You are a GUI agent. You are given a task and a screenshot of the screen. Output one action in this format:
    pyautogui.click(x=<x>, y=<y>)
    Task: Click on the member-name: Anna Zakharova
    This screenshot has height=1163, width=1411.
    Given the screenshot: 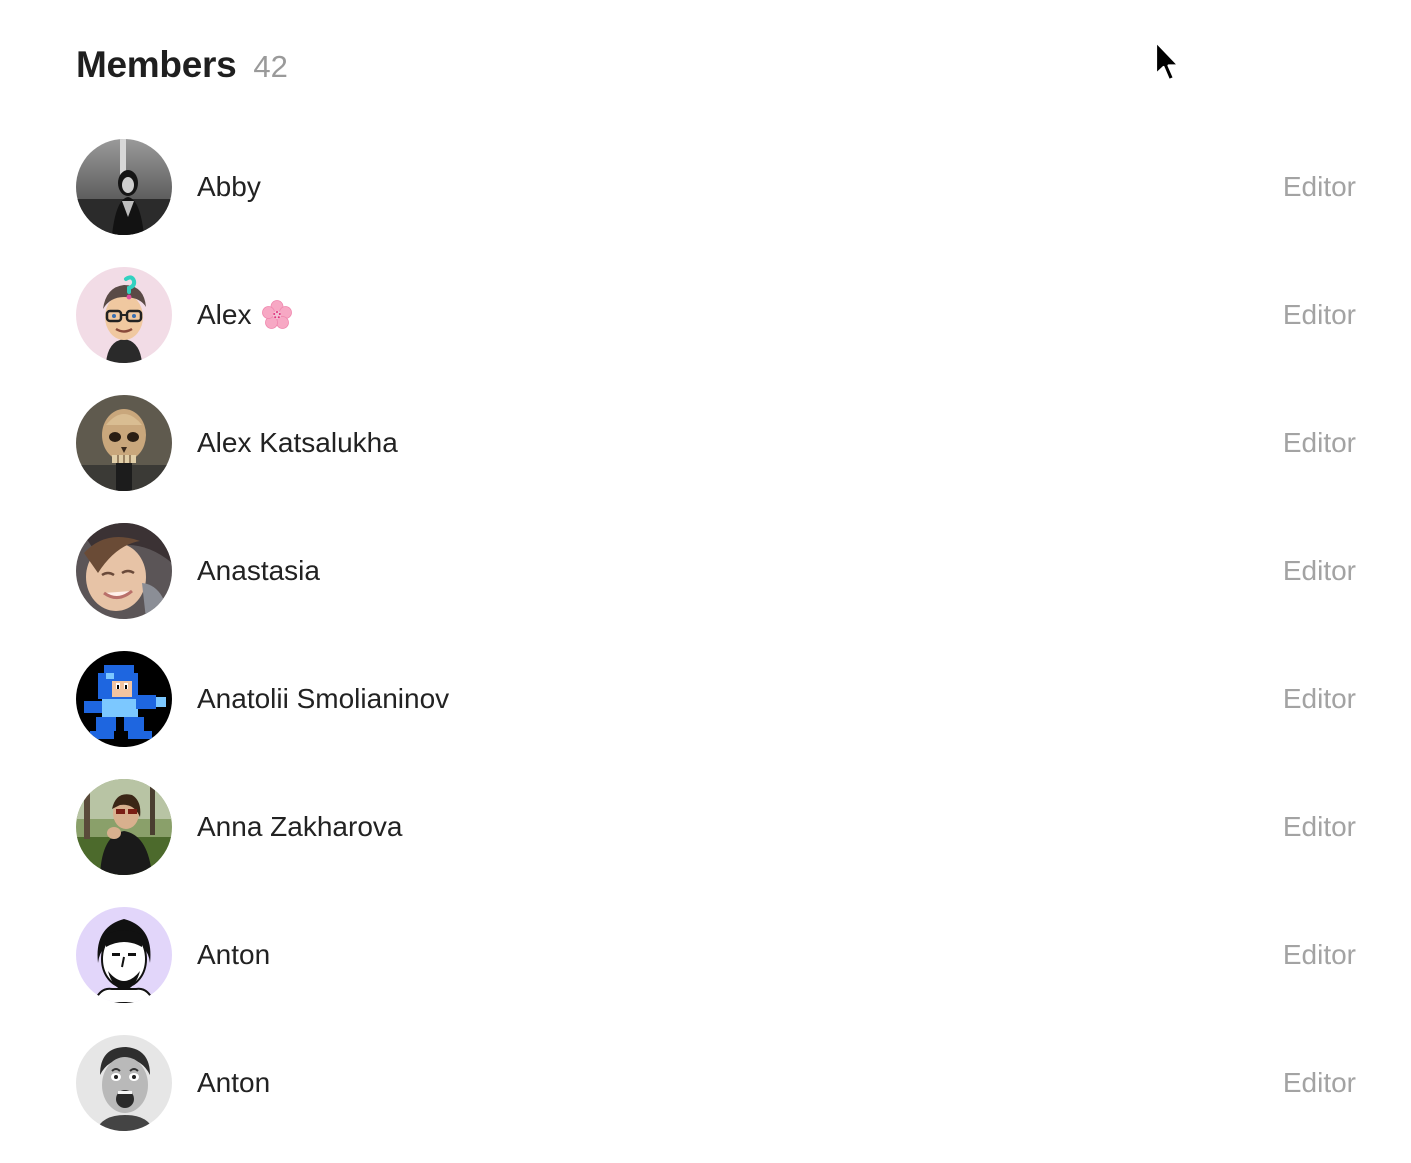 What is the action you would take?
    pyautogui.click(x=299, y=827)
    